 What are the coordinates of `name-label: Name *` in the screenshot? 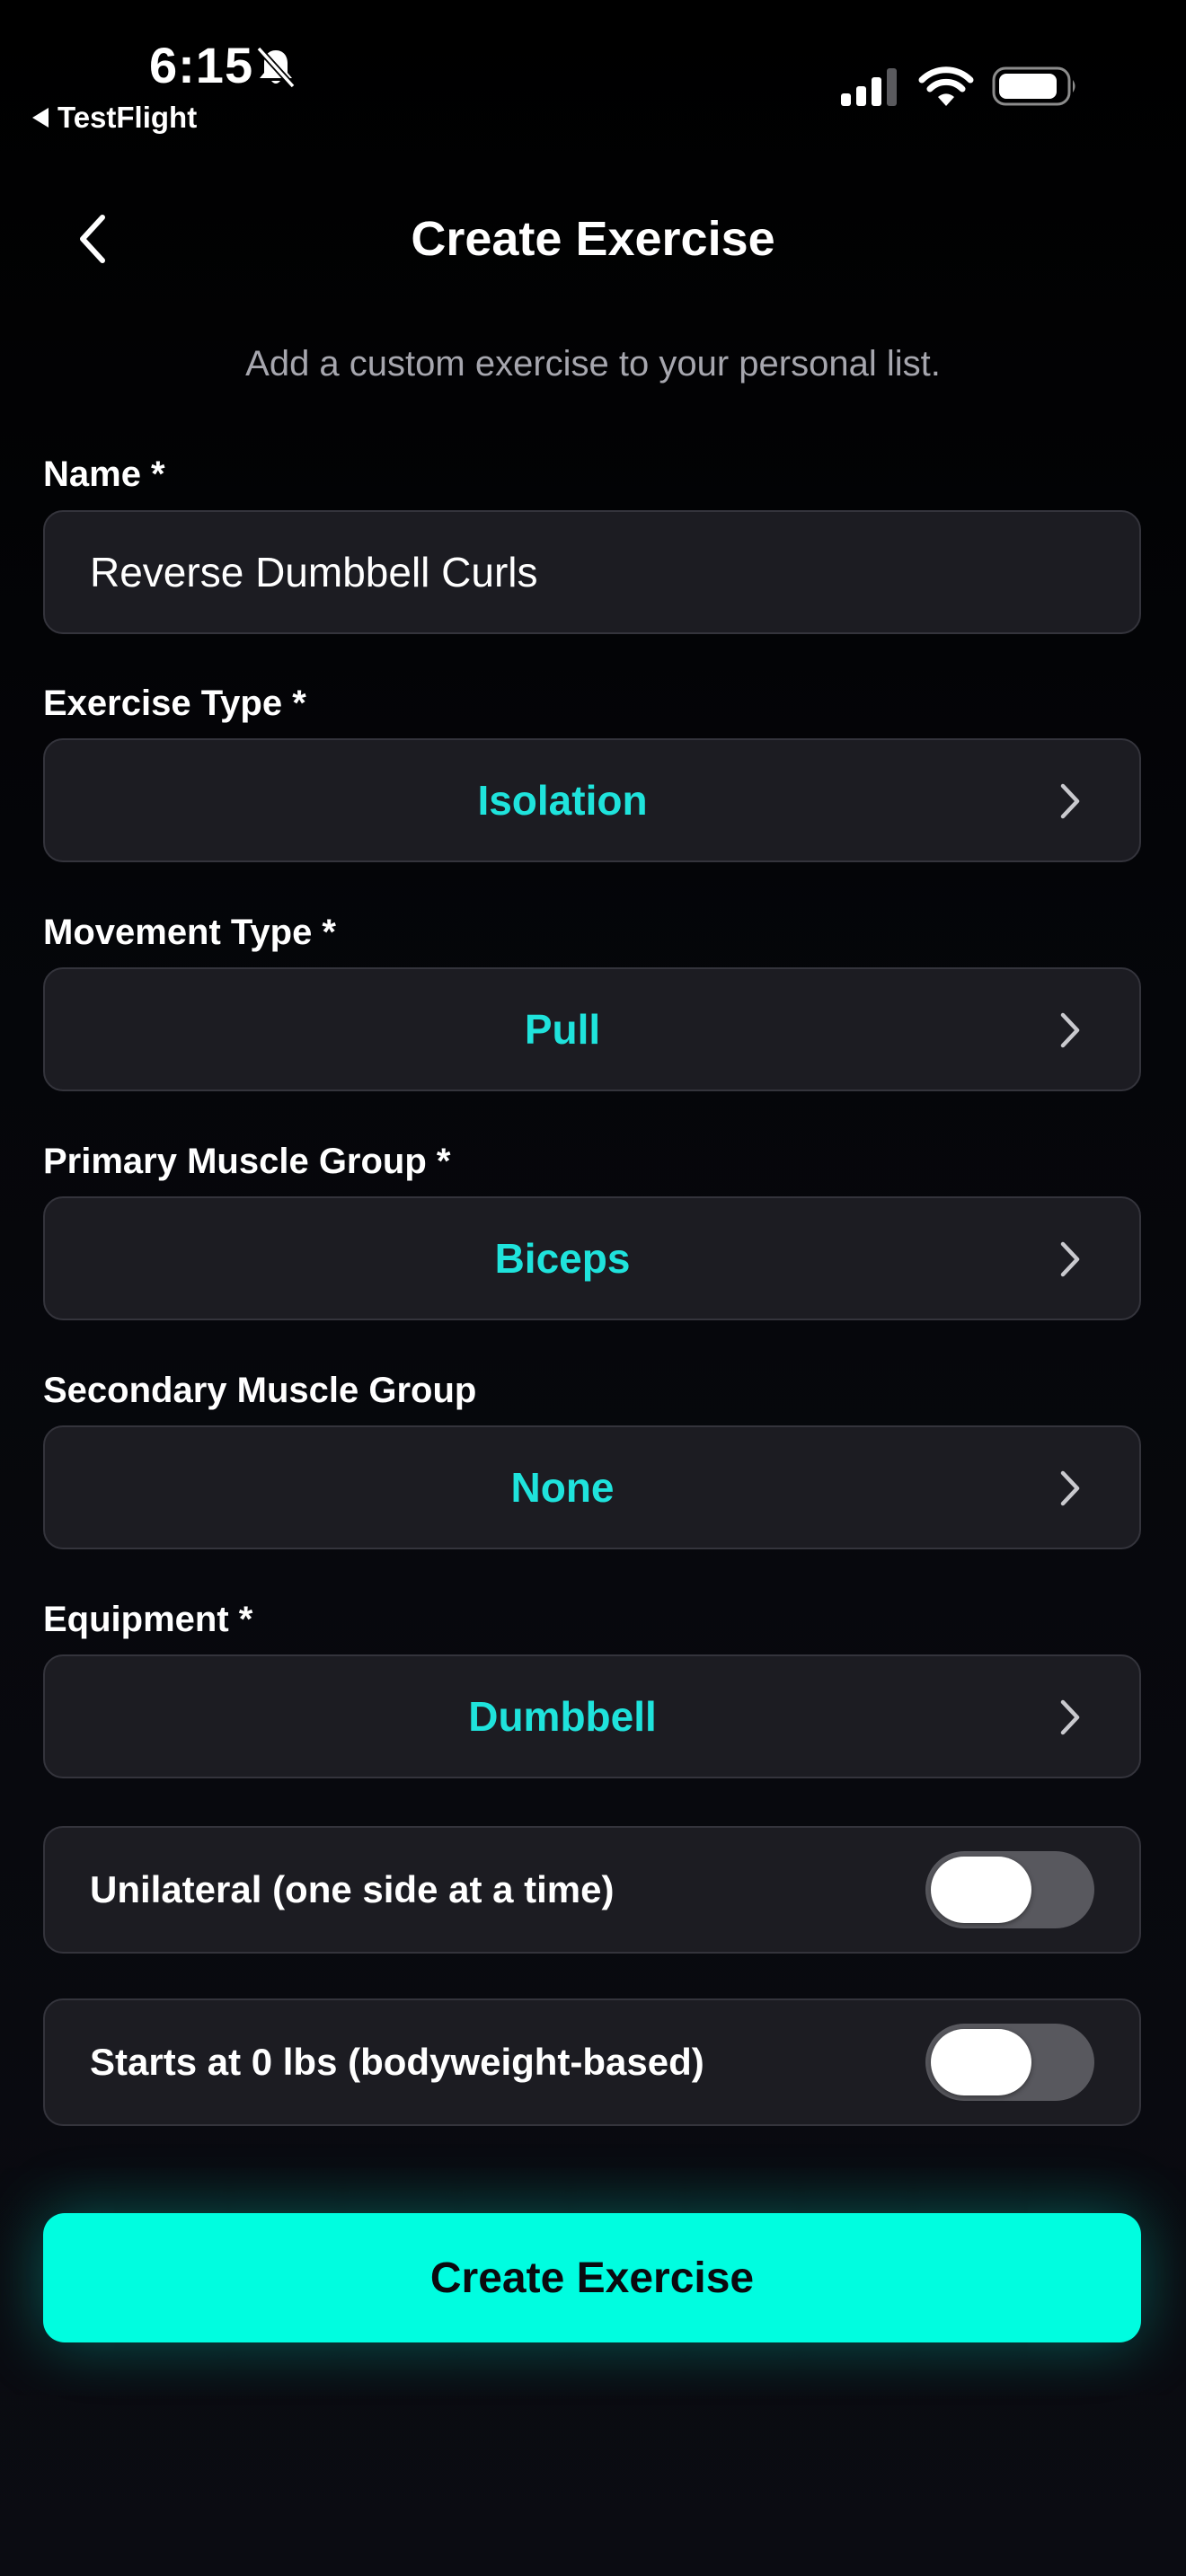 It's located at (104, 474).